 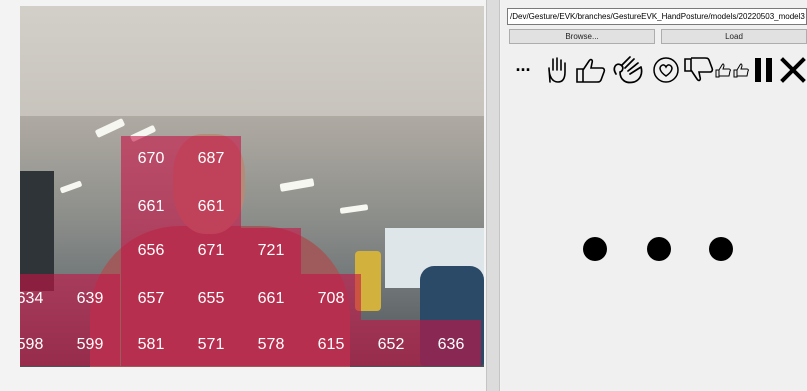 I want to click on splitter-handle, so click(x=493, y=195).